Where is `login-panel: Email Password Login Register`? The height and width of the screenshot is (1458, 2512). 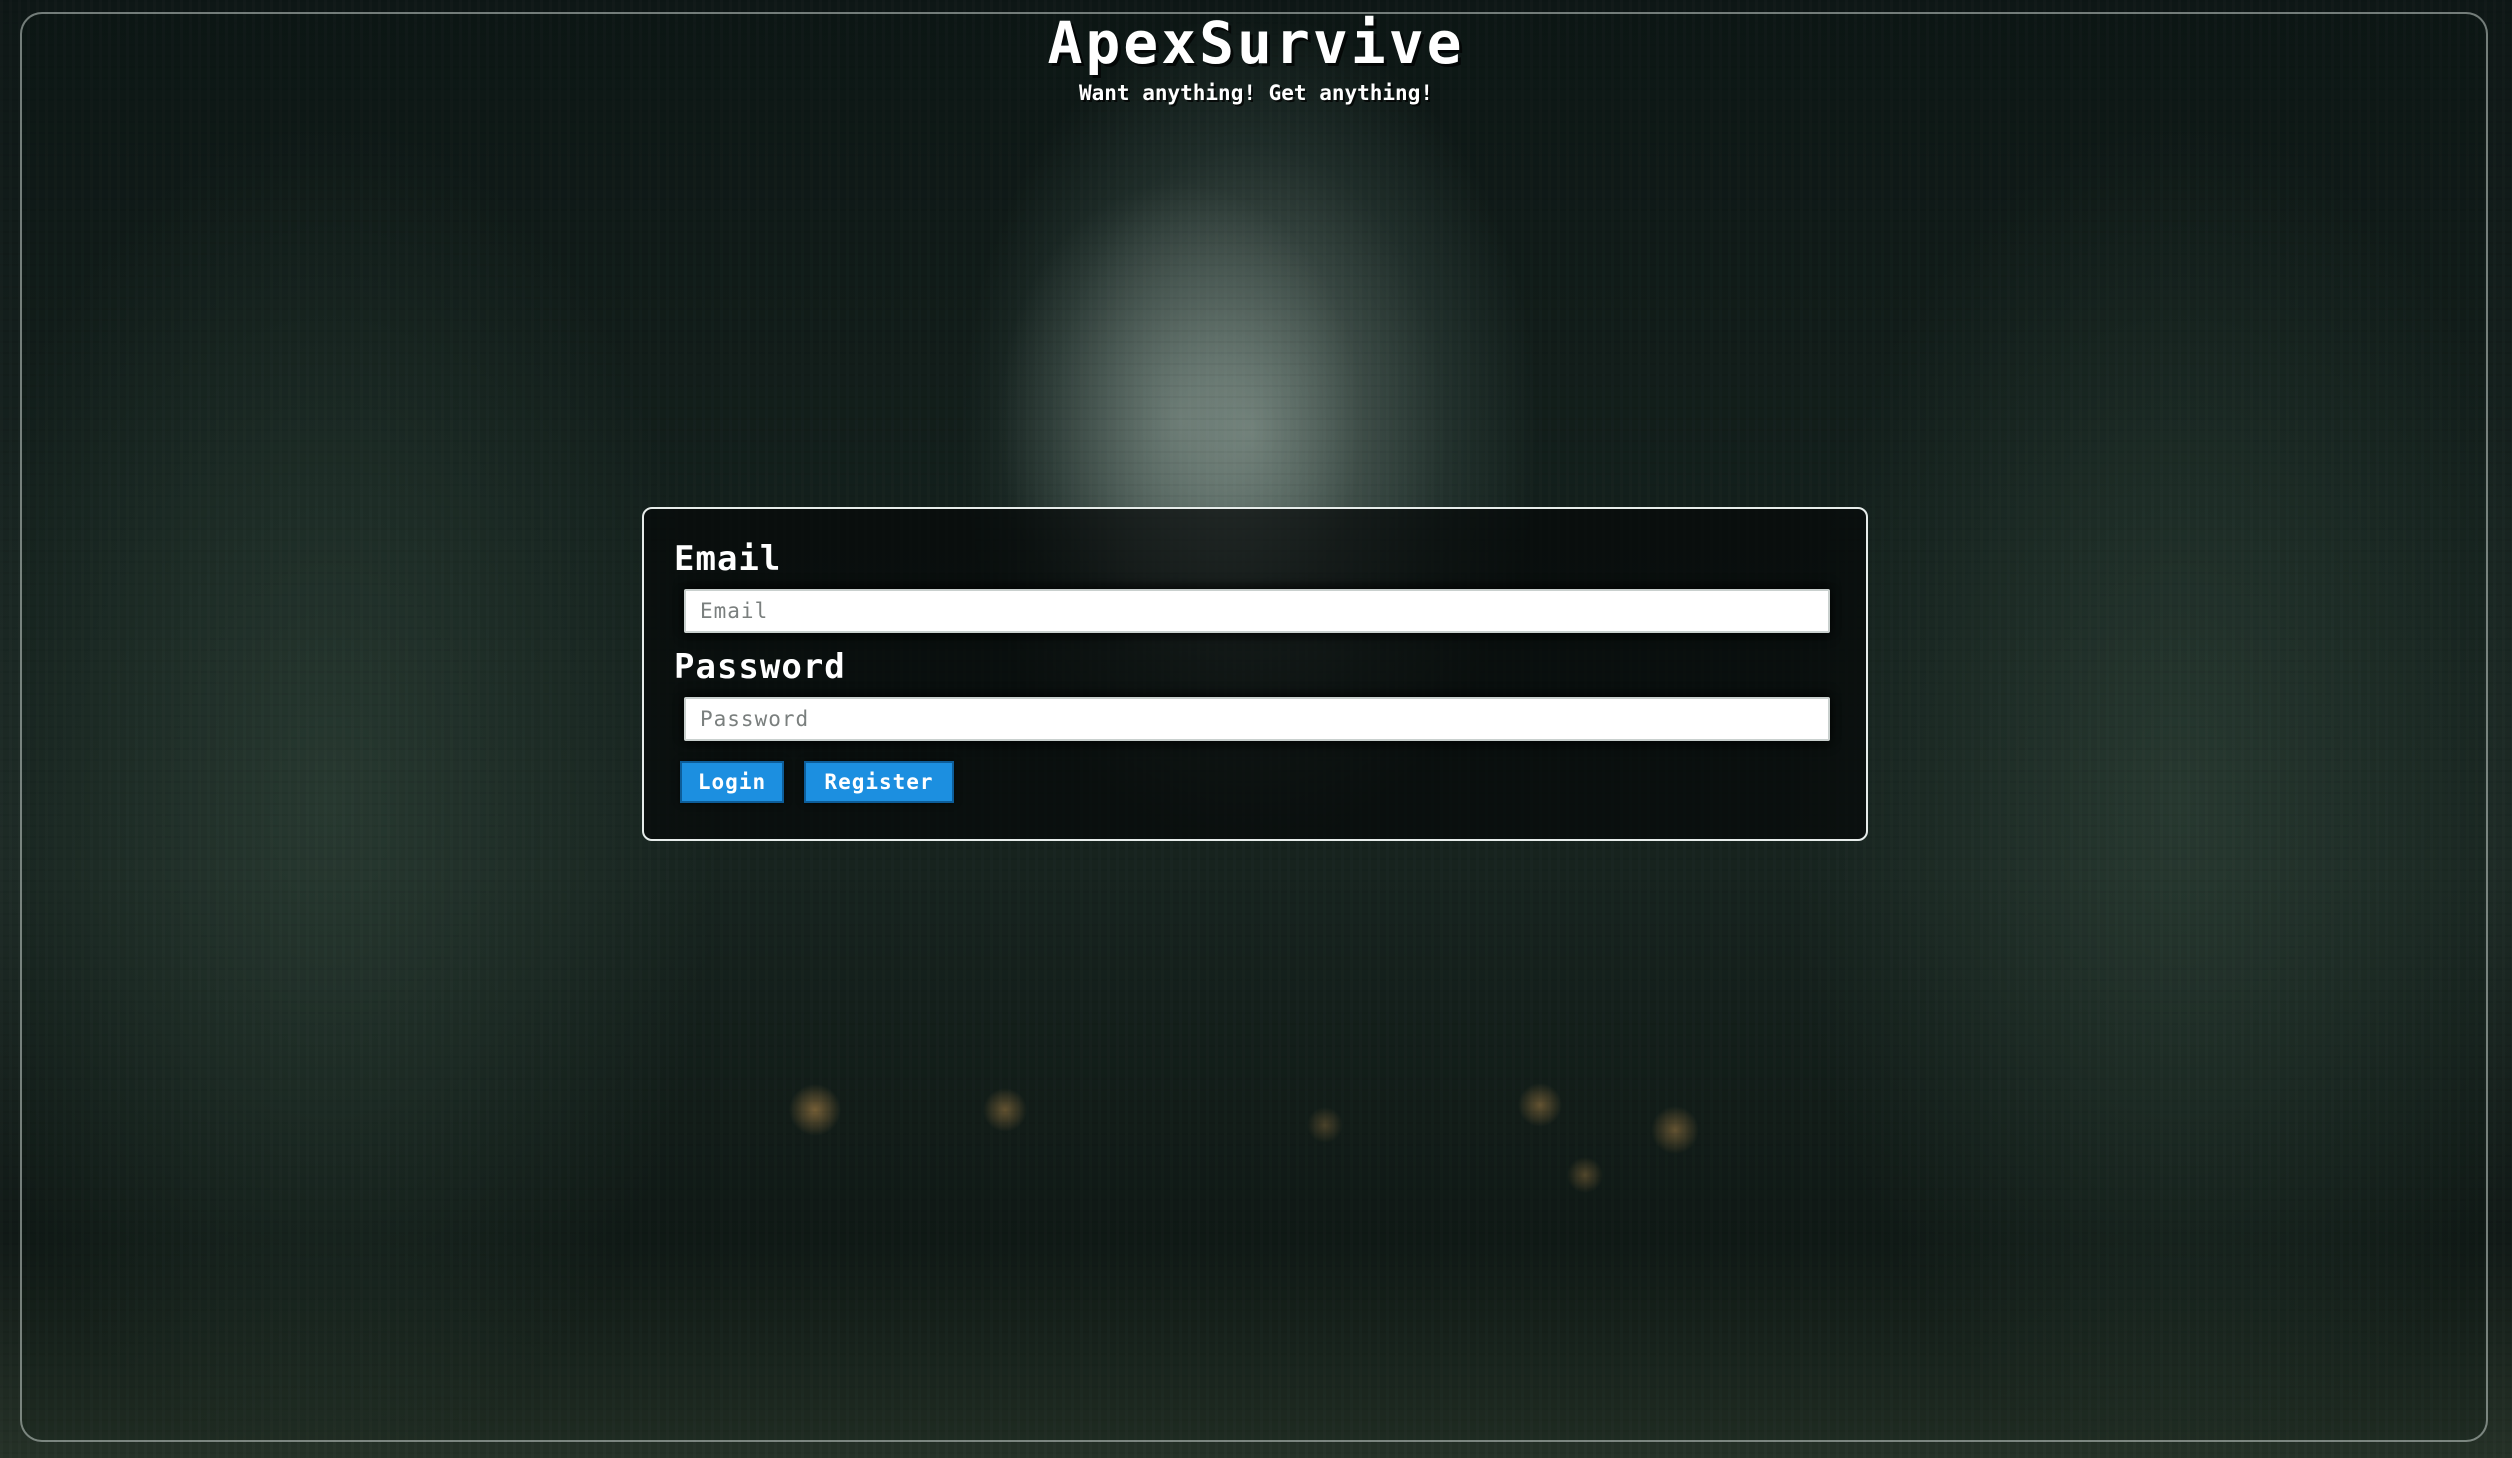
login-panel: Email Password Login Register is located at coordinates (1255, 674).